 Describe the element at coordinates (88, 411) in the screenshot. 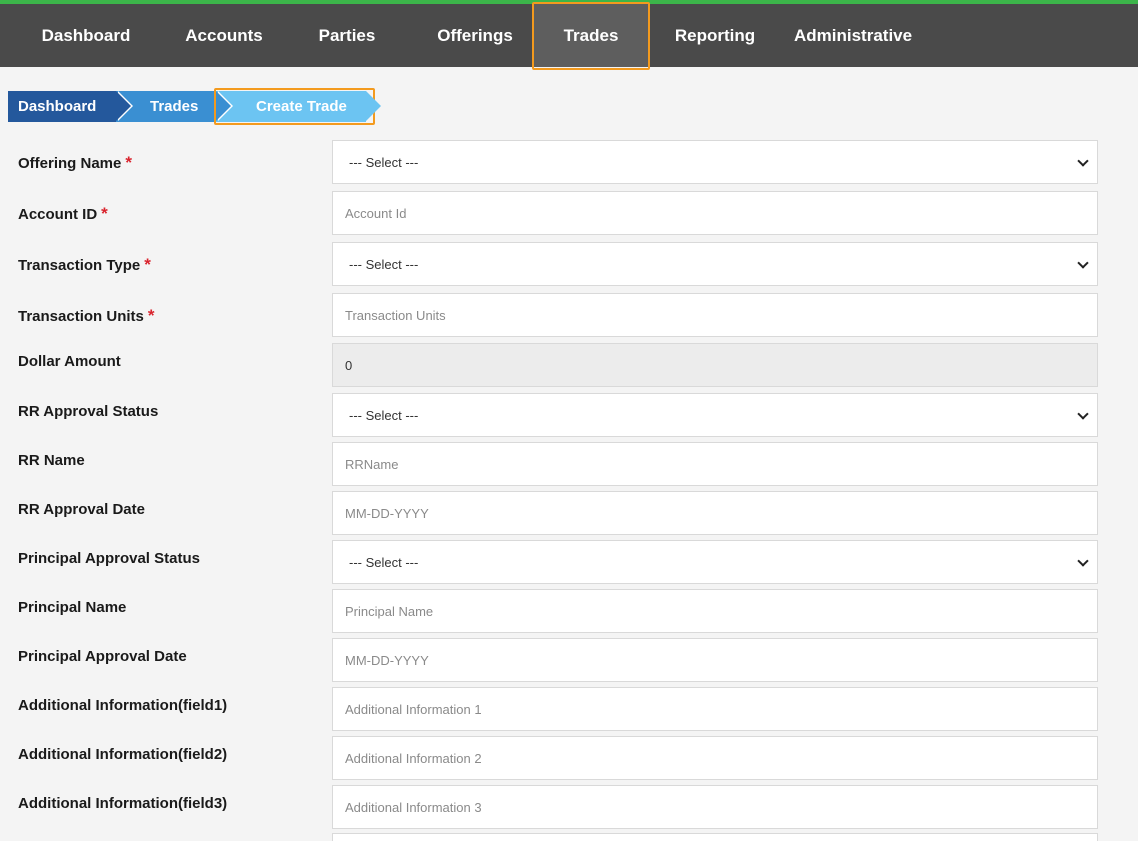

I see `rr-approval-status-label: RR Approval Status` at that location.